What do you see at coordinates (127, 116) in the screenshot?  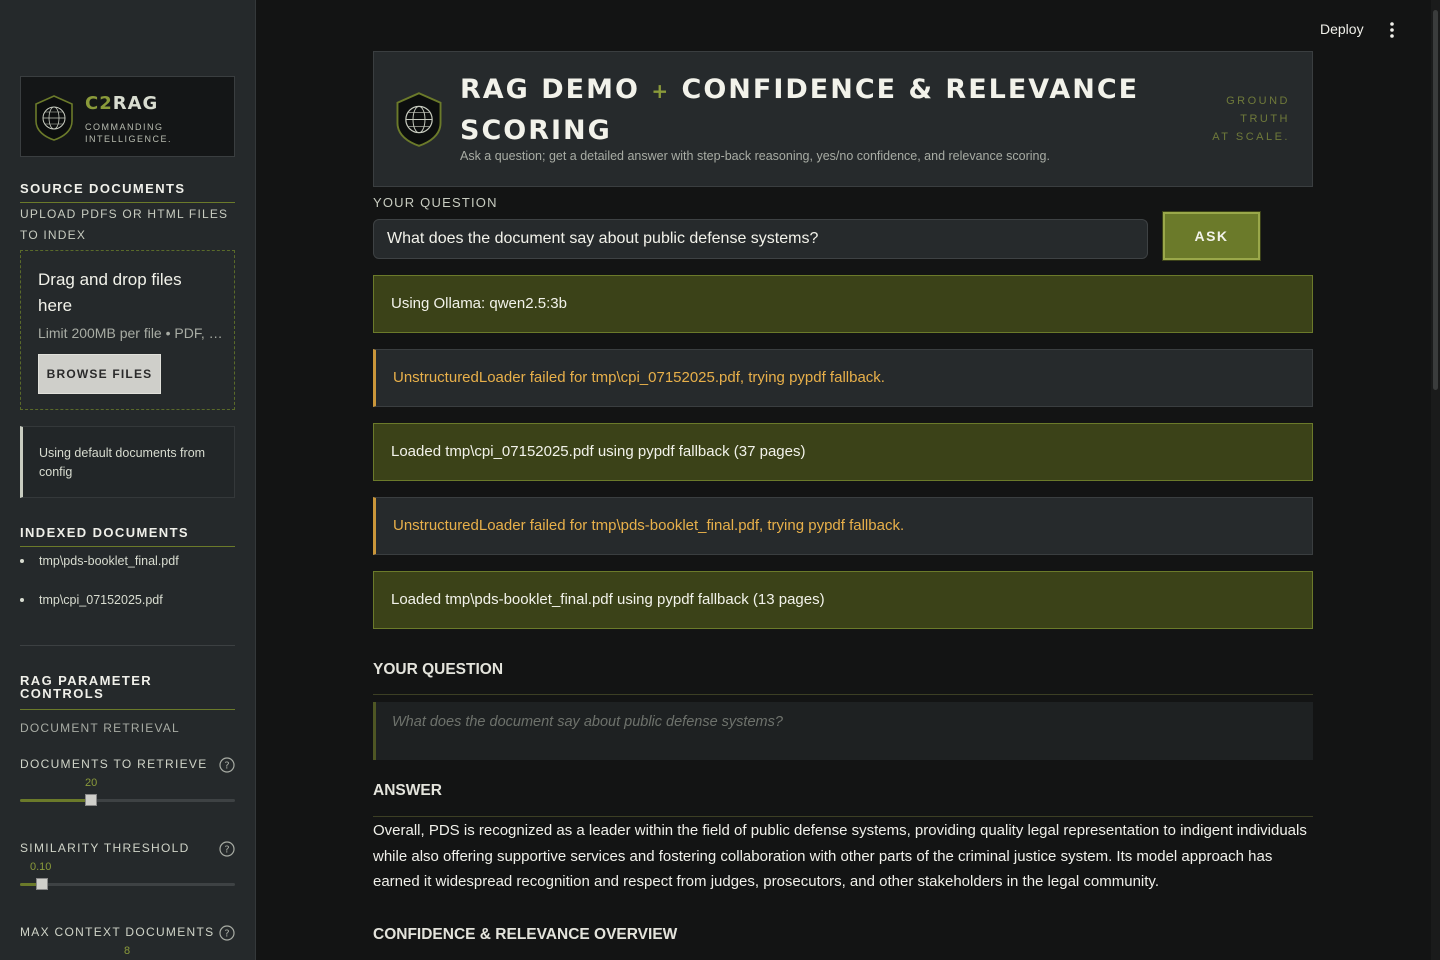 I see `logo: C2RAG COMMANDING INTELLIGENCE.` at bounding box center [127, 116].